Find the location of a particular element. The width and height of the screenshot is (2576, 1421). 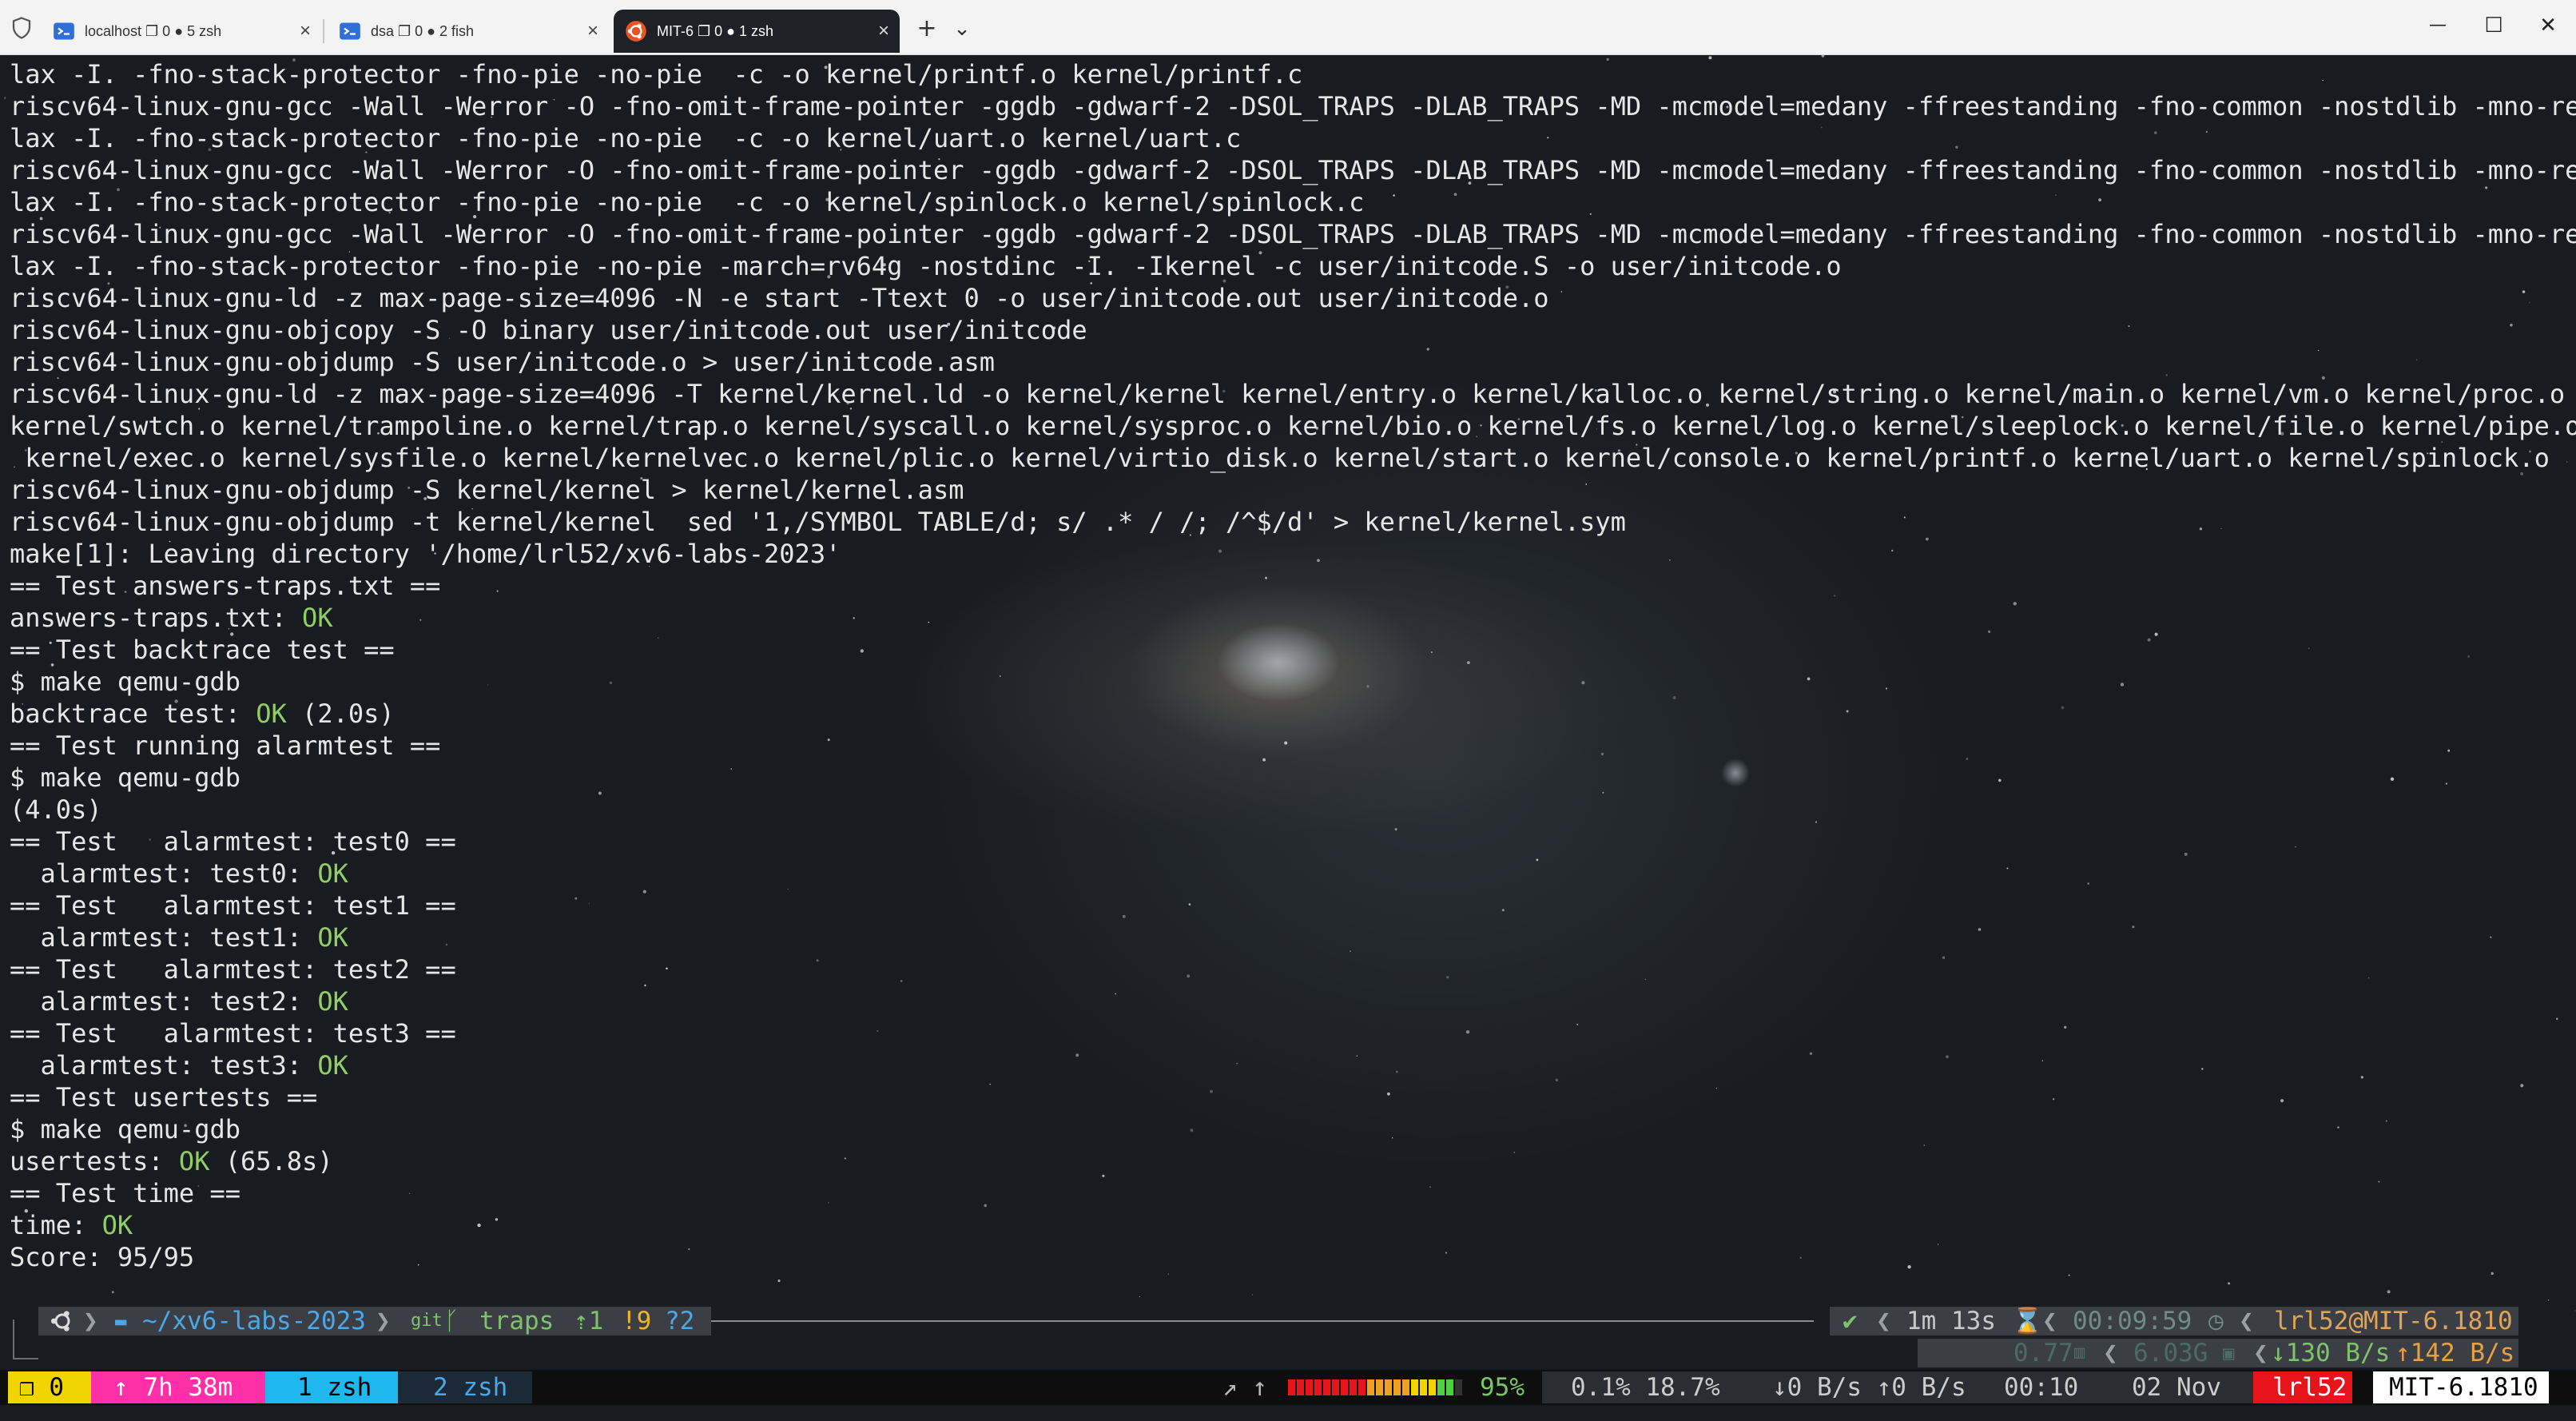

prompt-right-line-2: 0.77 ▥ ❮ 6.03G ▣ ❮ ↓130 B/s ↑142 B/s is located at coordinates (2221, 1353).